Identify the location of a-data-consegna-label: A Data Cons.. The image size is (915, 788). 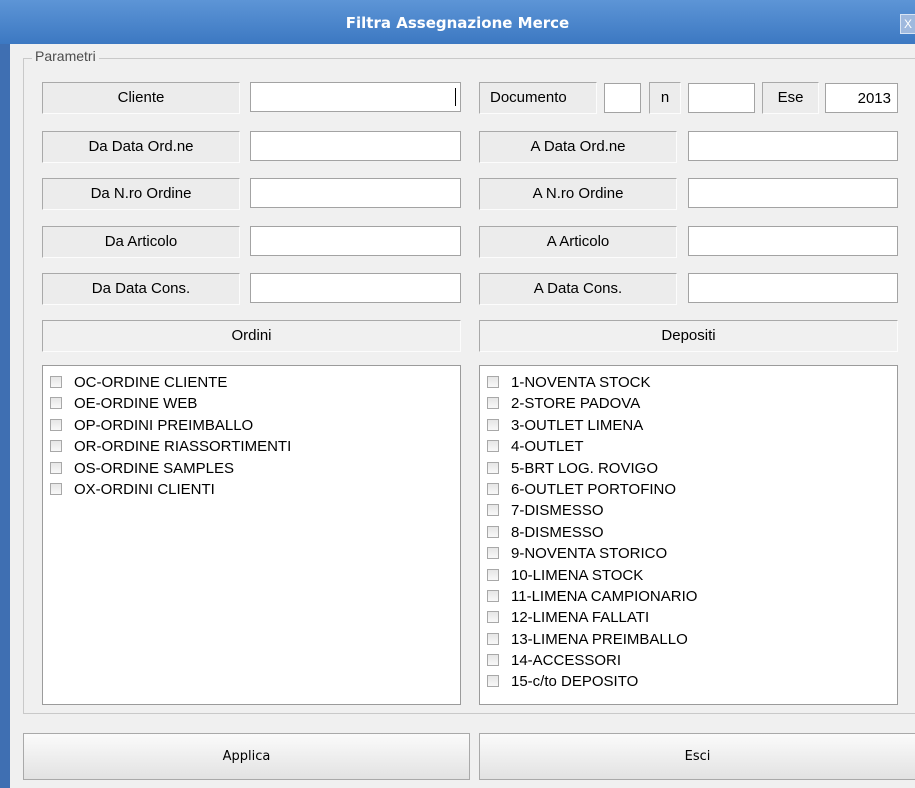
(578, 289).